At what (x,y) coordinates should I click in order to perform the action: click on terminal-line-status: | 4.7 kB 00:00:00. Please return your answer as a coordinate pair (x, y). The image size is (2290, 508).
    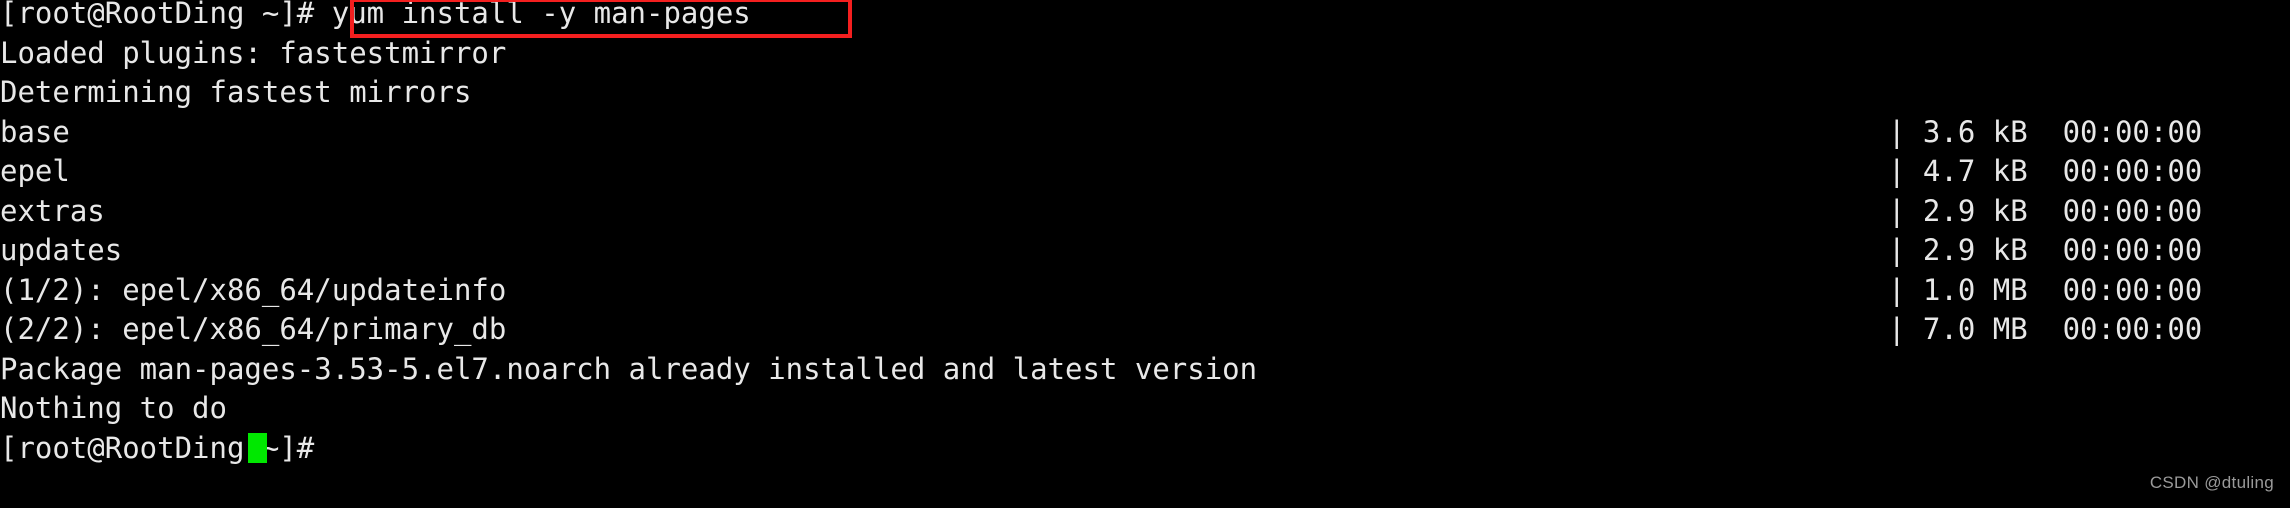
    Looking at the image, I should click on (2045, 171).